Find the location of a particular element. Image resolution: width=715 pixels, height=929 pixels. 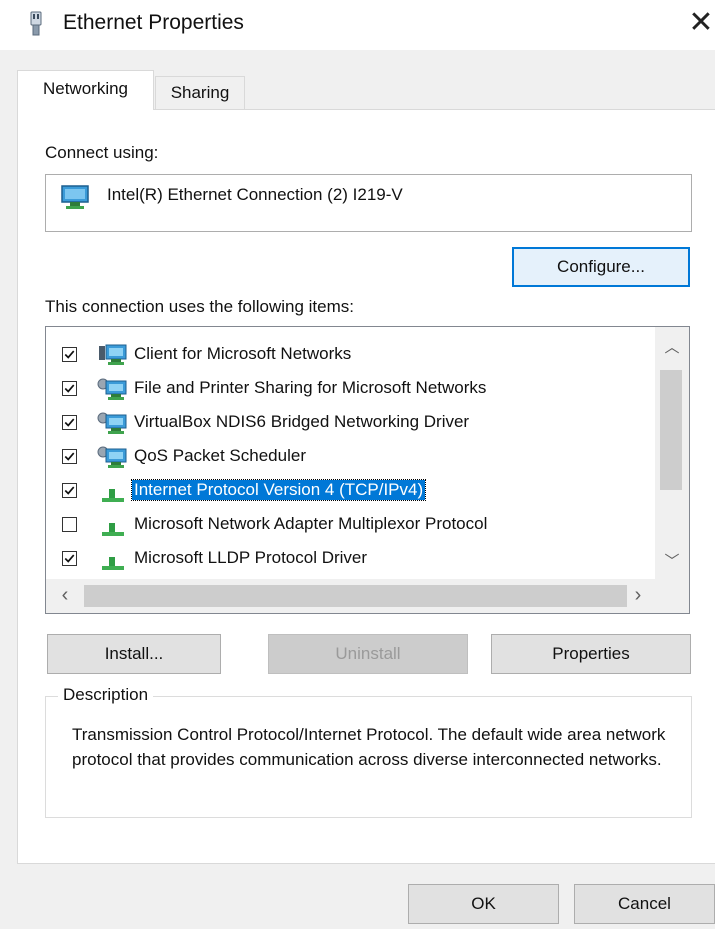

list-item: QoS Packet Scheduler is located at coordinates (351, 458).